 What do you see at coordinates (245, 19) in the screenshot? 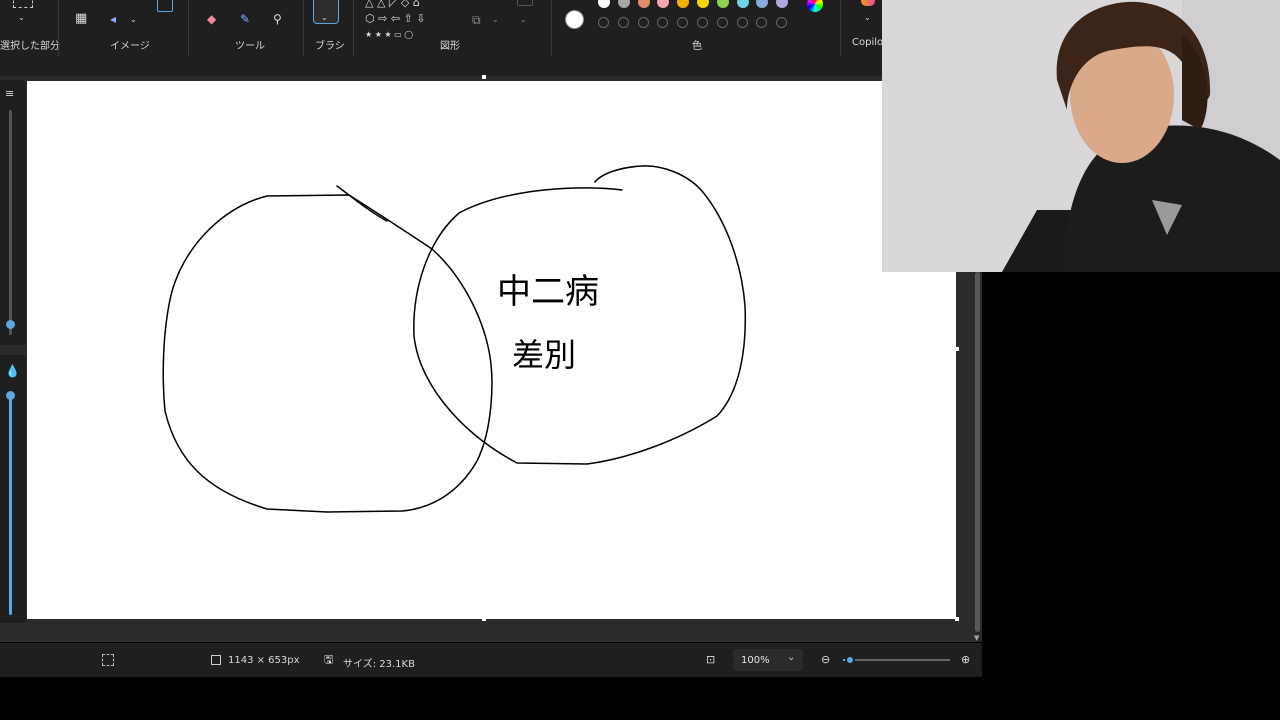
I see `color-picker-icon: ✎` at bounding box center [245, 19].